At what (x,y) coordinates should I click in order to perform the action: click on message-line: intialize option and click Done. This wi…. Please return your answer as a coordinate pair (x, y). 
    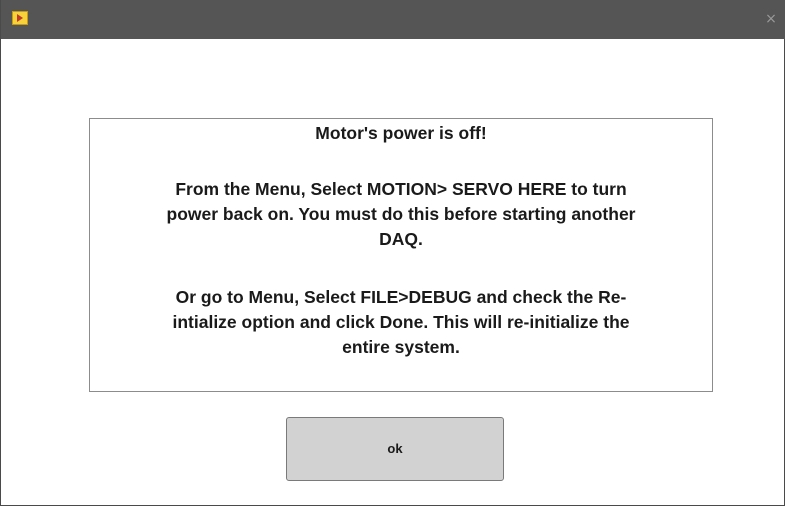
    Looking at the image, I should click on (401, 322).